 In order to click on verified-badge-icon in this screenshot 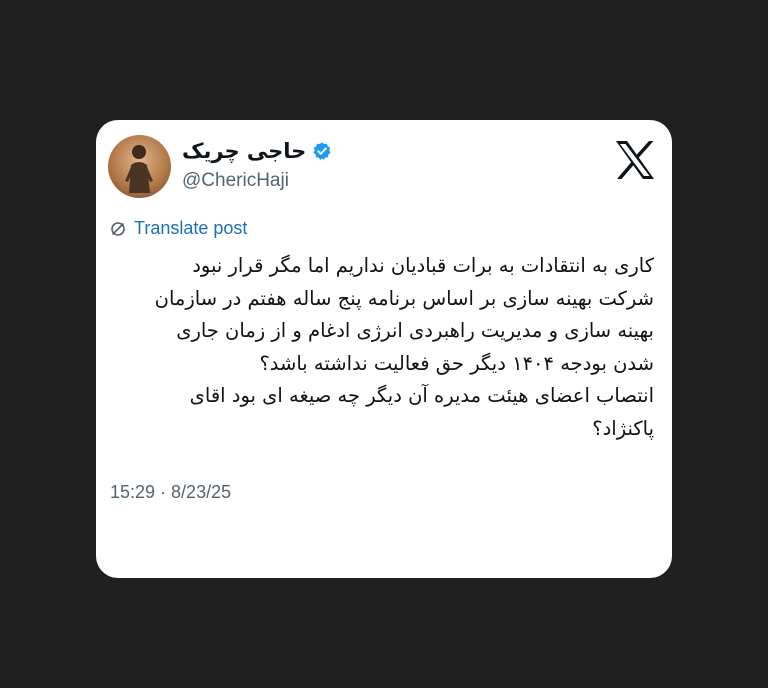, I will do `click(322, 151)`.